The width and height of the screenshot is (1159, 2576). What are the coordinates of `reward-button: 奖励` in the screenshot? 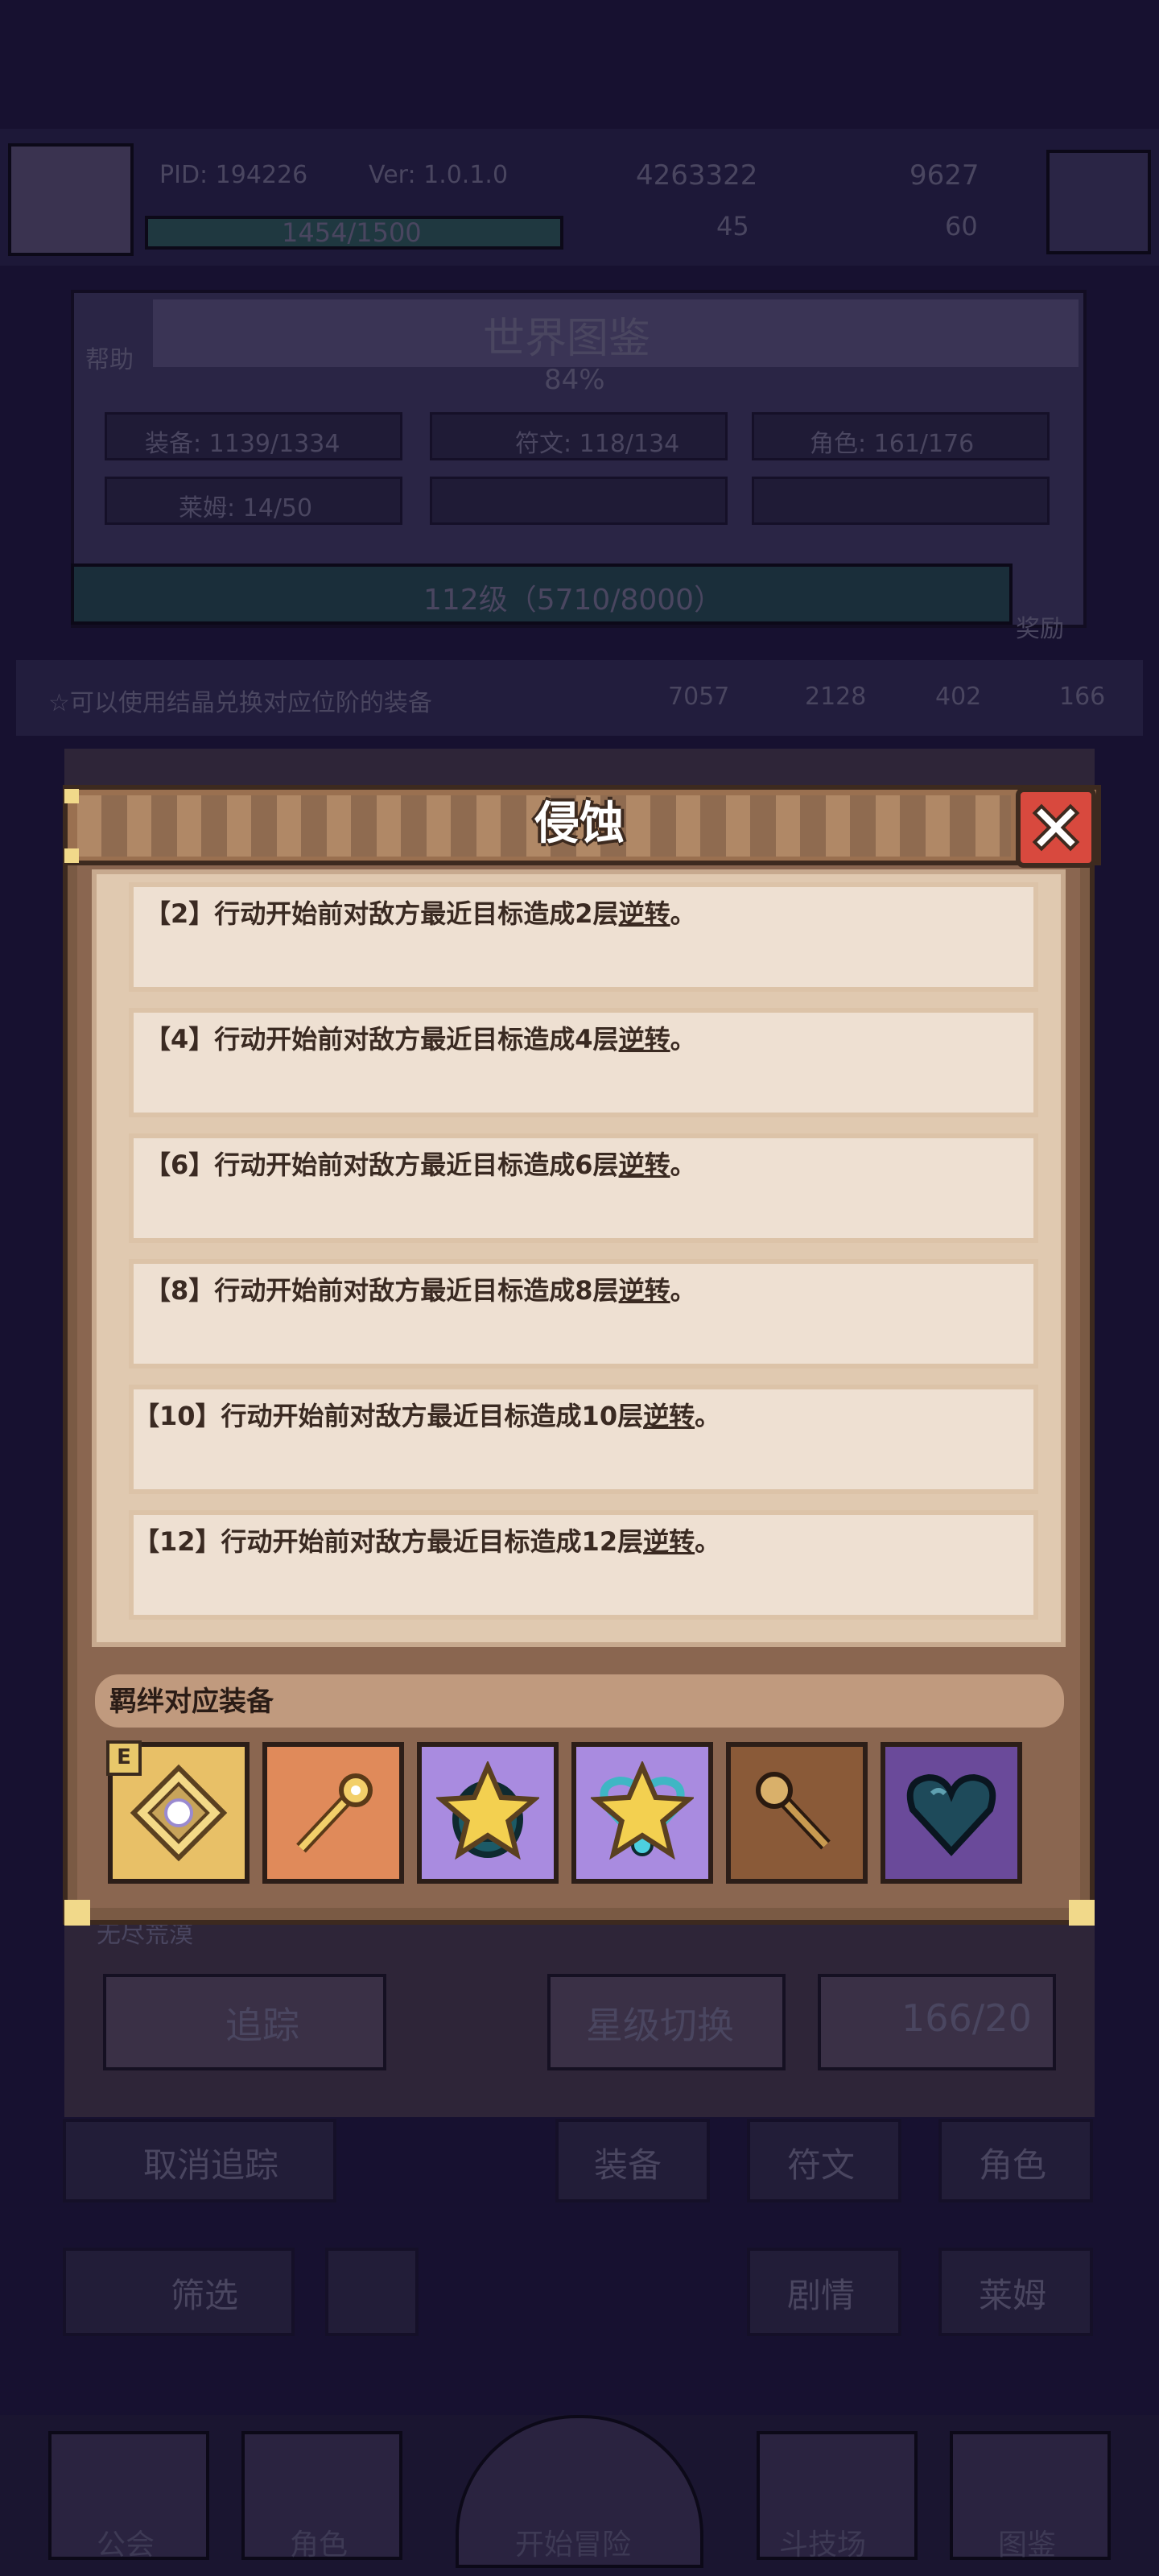 It's located at (1040, 626).